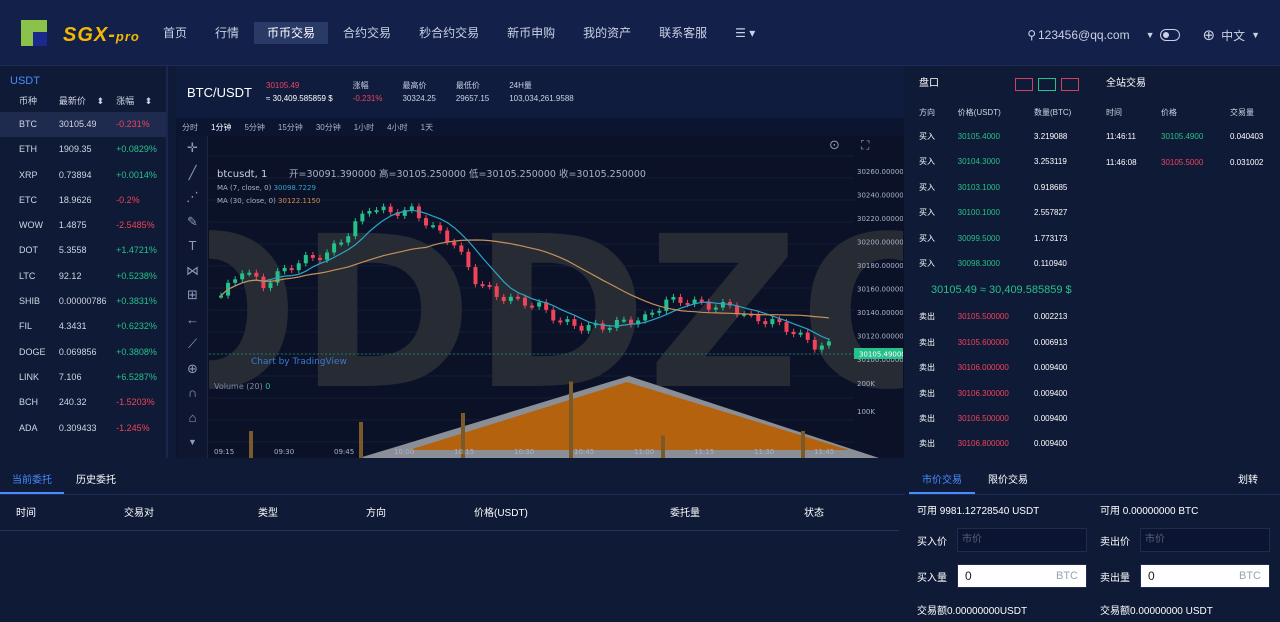  Describe the element at coordinates (865, 145) in the screenshot. I see `fullscreen-icon: ⛶` at that location.